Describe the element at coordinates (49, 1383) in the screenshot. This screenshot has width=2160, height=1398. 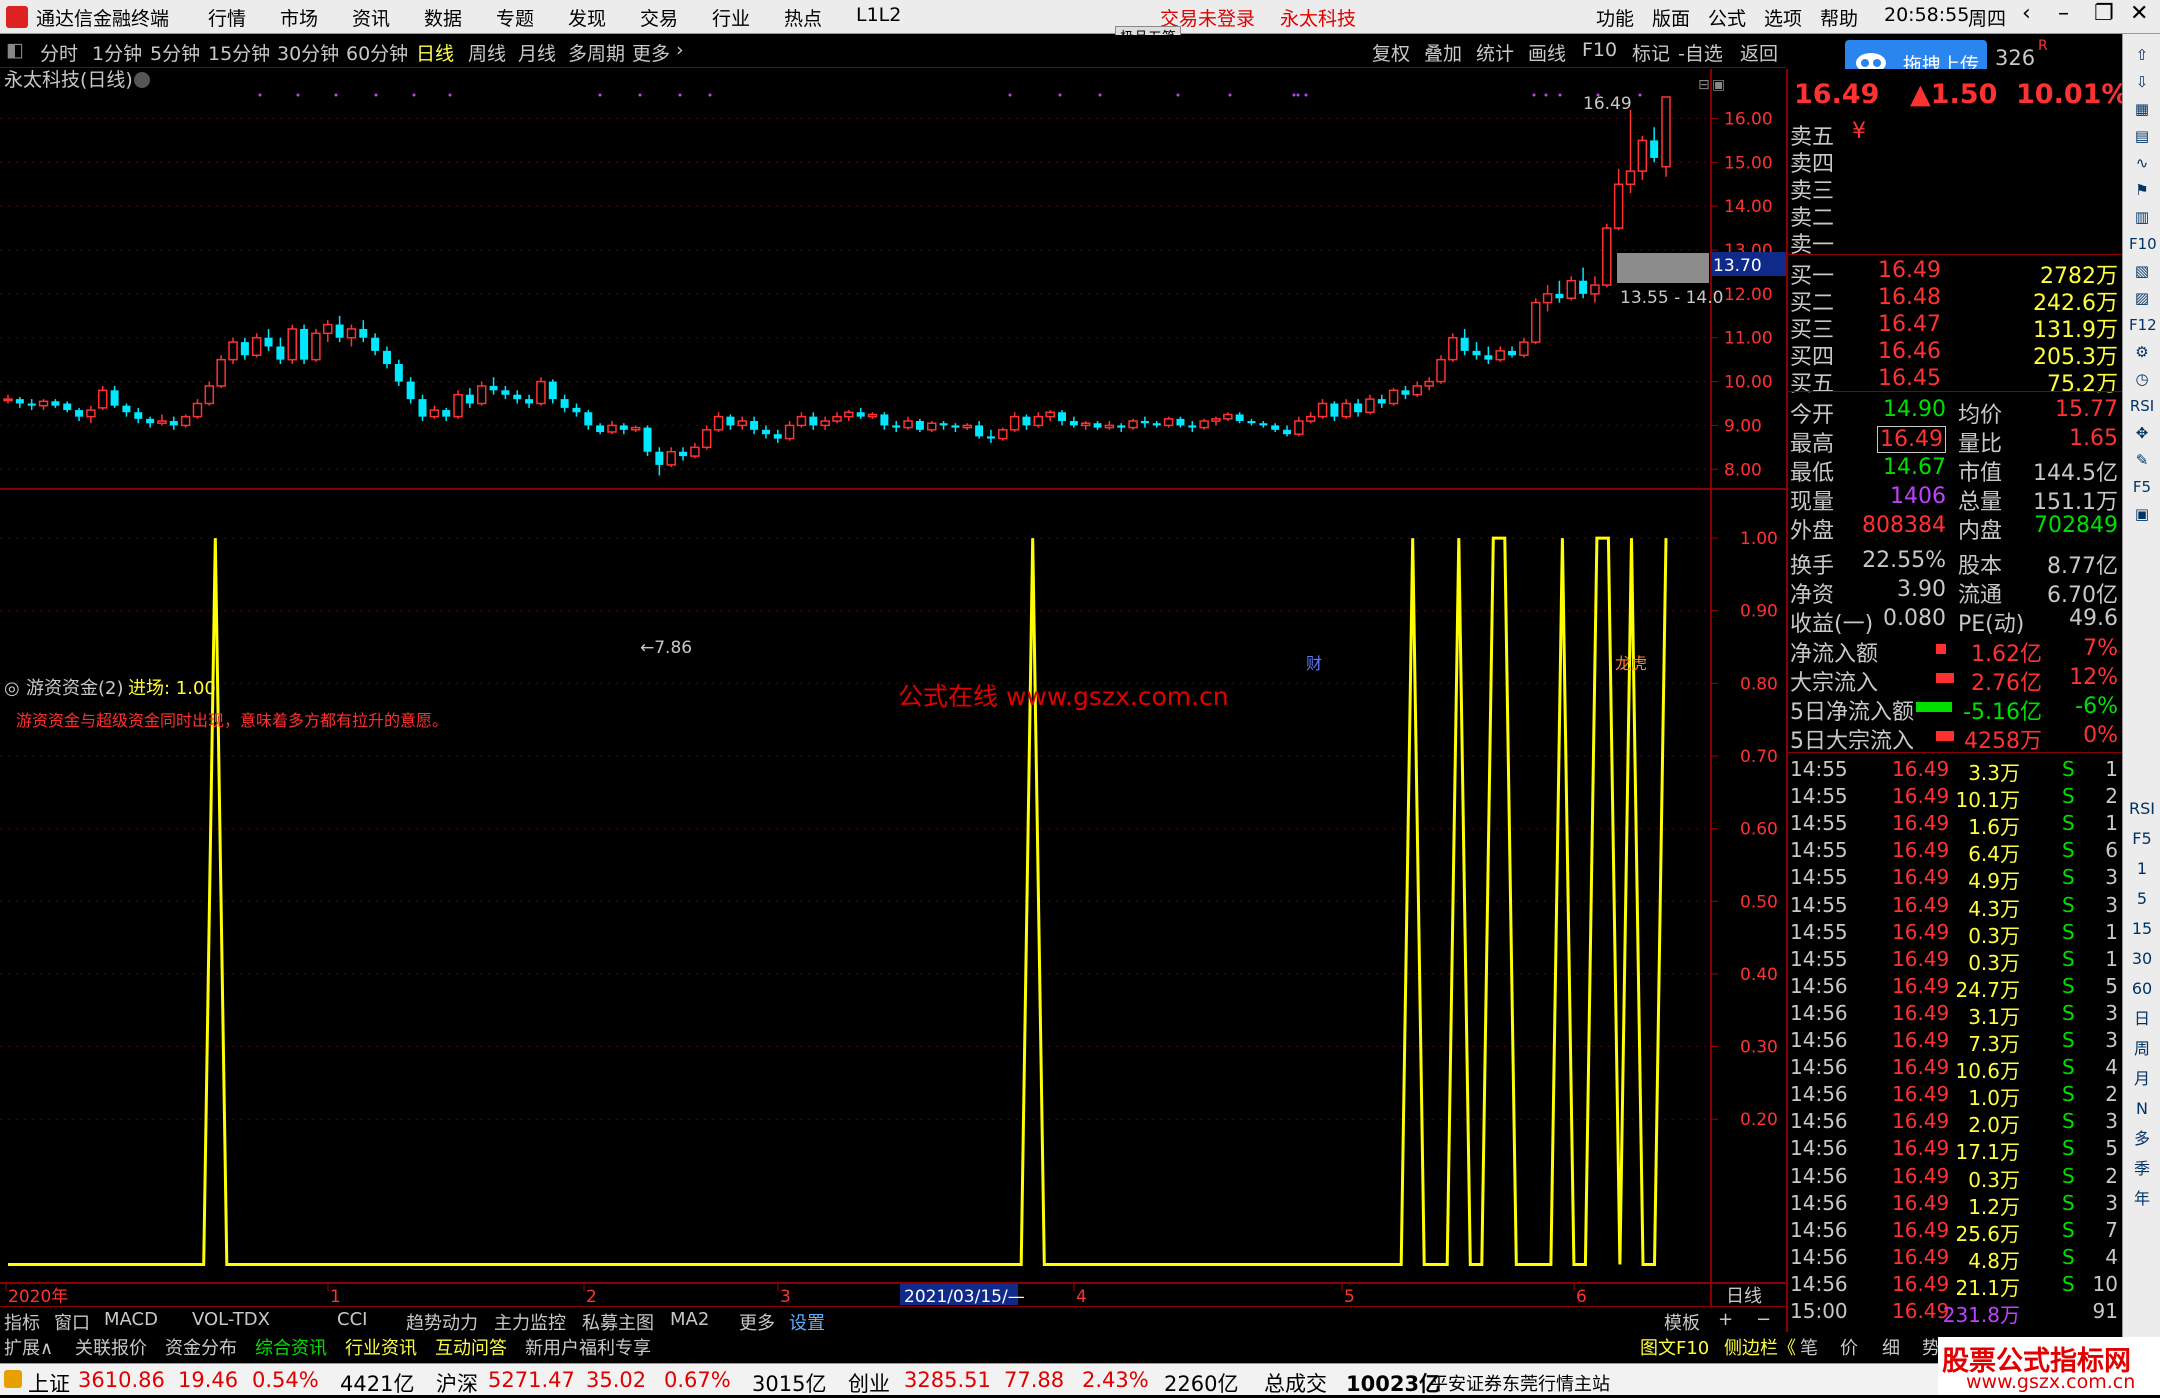
I see `index-name: 上证` at that location.